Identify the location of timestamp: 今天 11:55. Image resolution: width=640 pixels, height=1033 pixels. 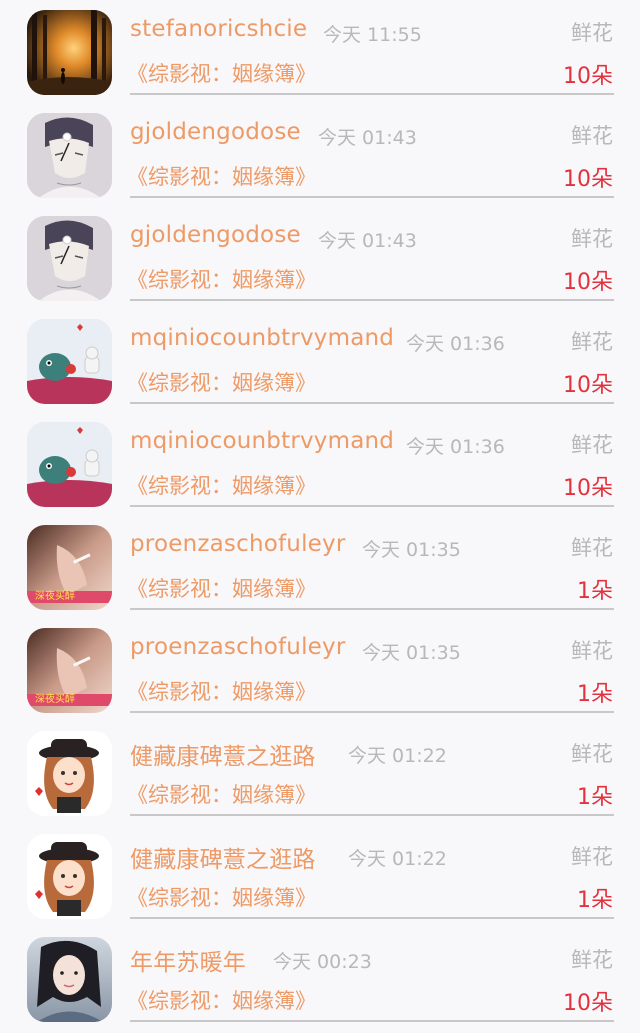
(372, 35).